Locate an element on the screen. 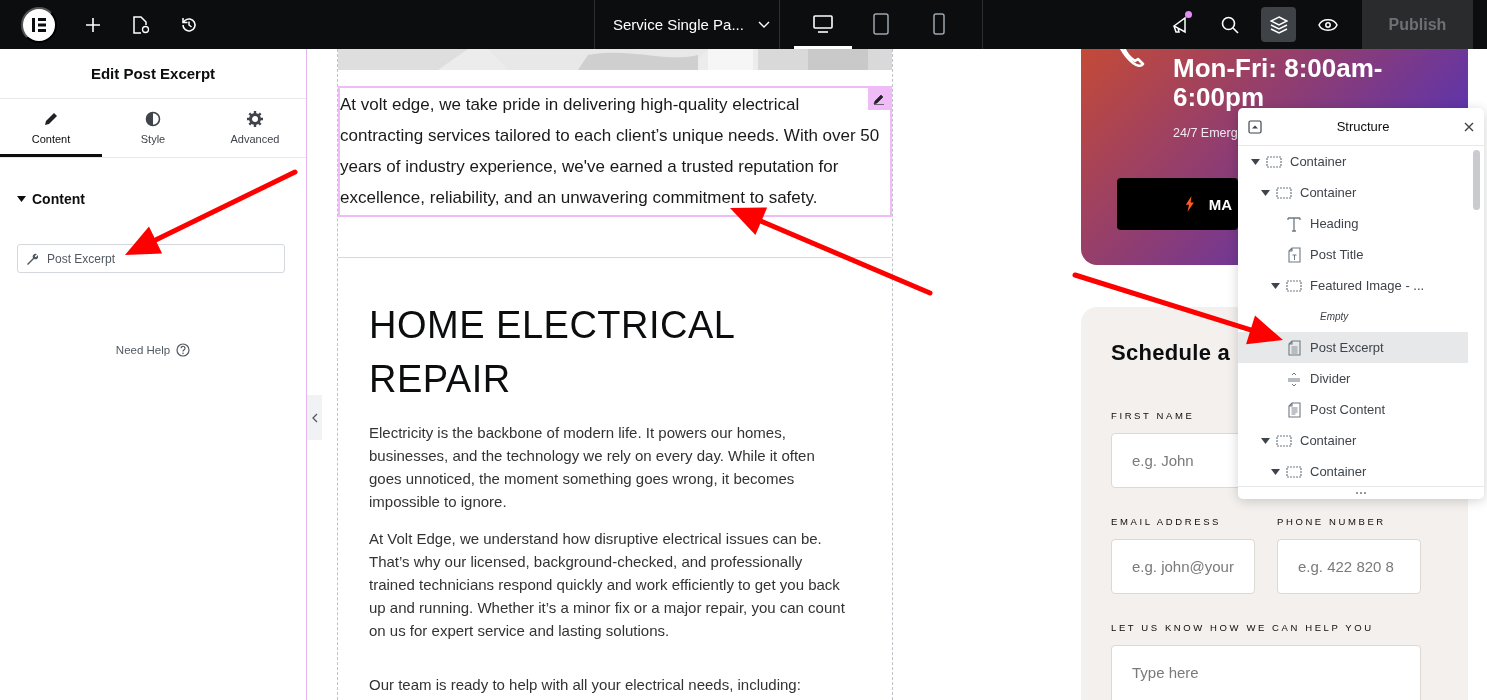 This screenshot has height=700, width=1487. divider-icon is located at coordinates (1294, 378).